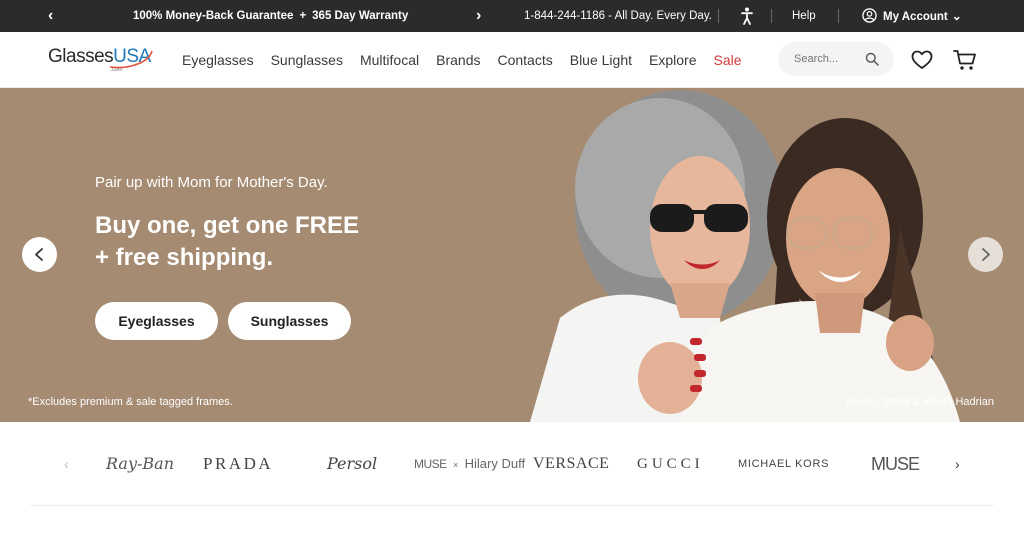 This screenshot has width=1024, height=536. I want to click on brand-versace: VERSACE, so click(571, 464).